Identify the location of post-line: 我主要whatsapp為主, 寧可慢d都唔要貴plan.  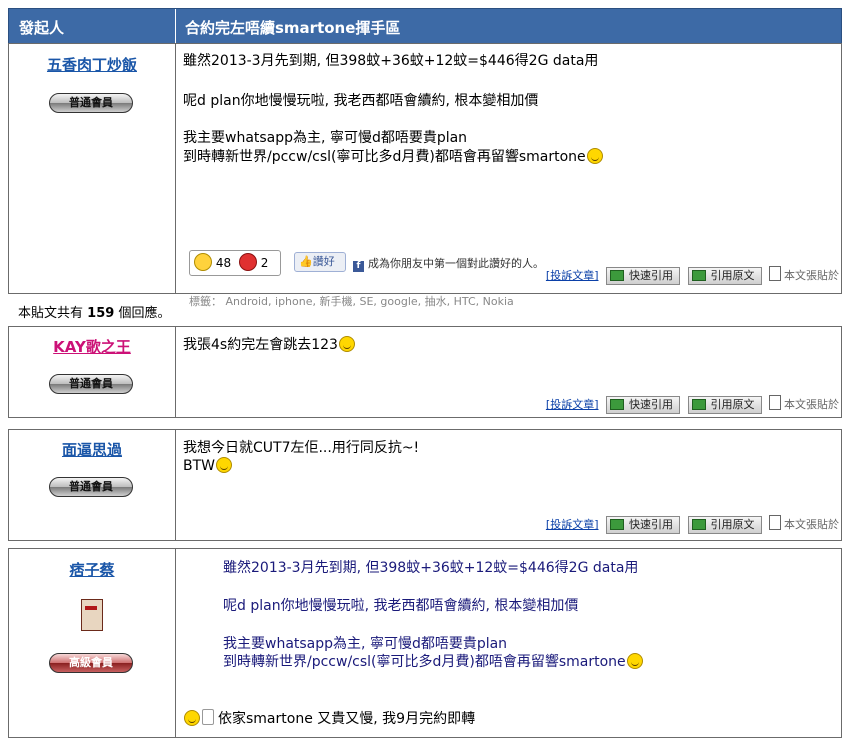
(325, 138).